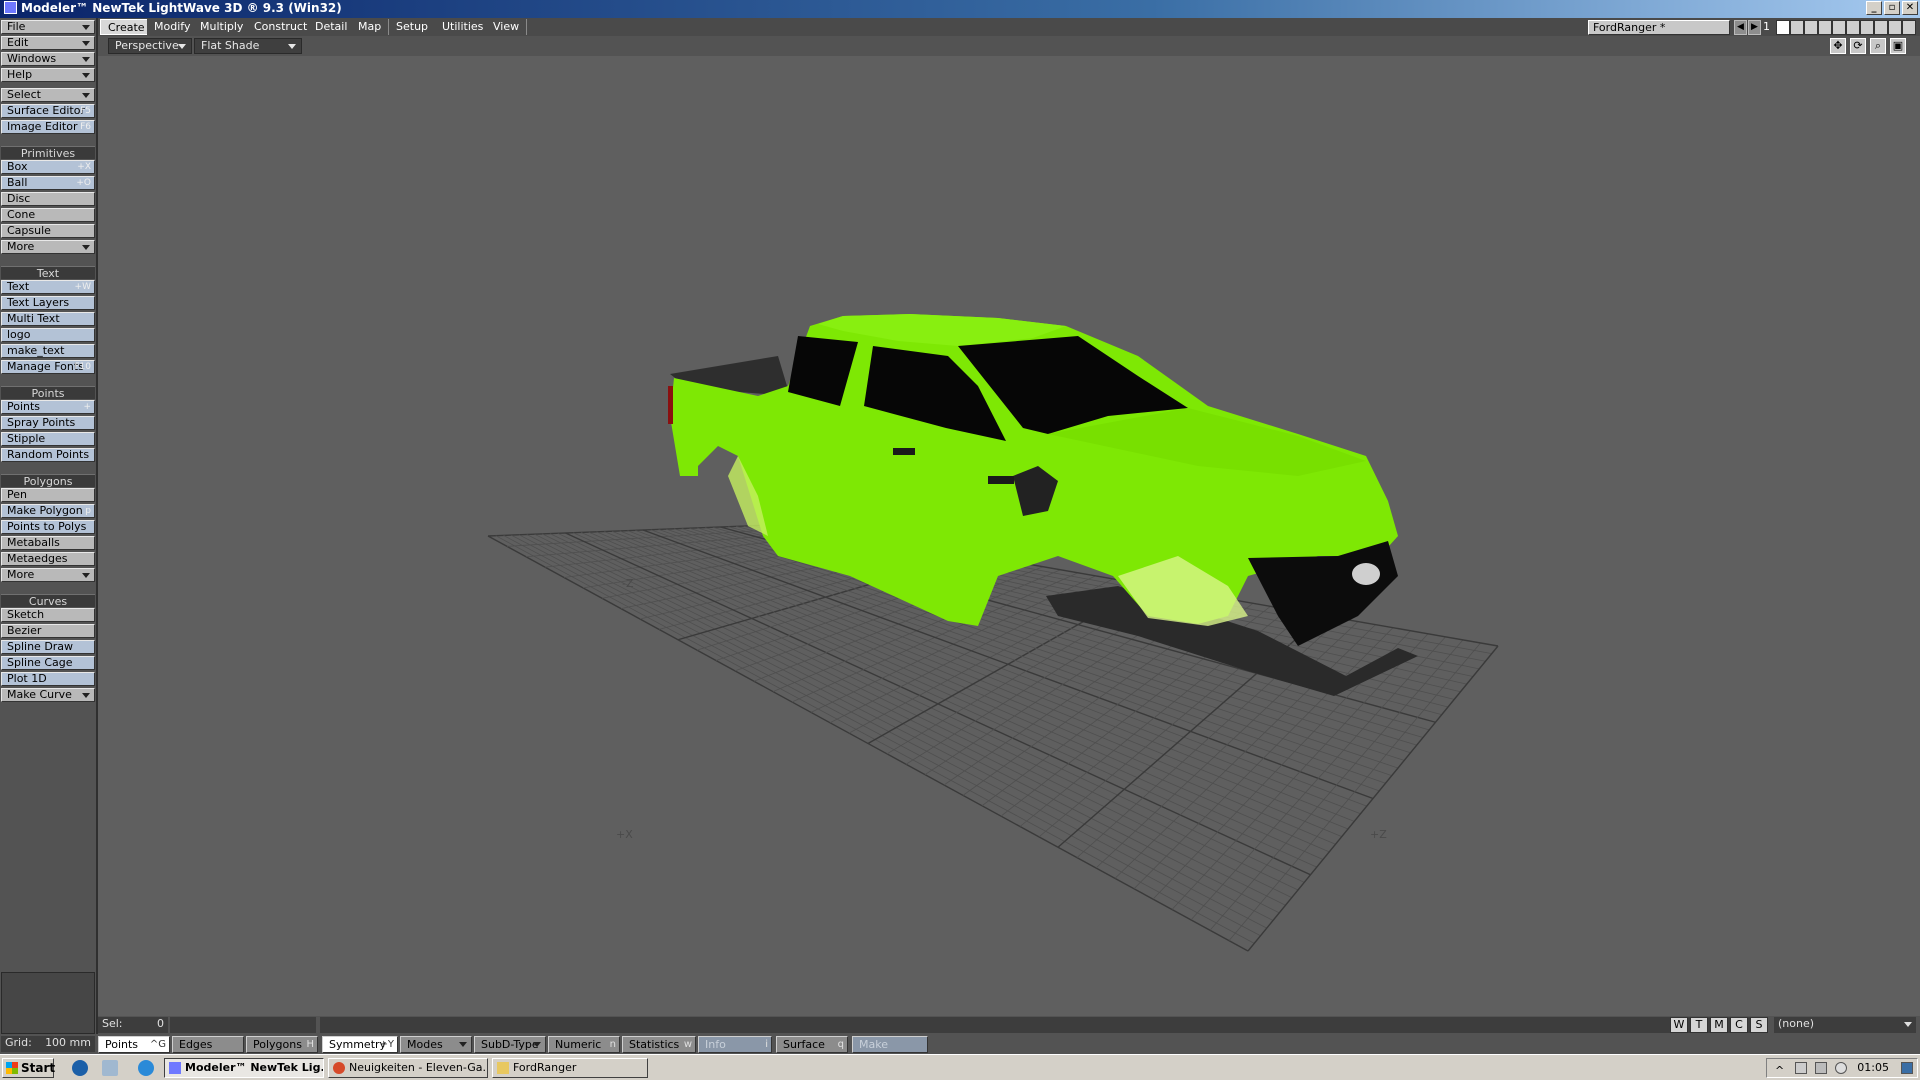 The image size is (1920, 1080). Describe the element at coordinates (507, 27) in the screenshot. I see `tab-view: View` at that location.